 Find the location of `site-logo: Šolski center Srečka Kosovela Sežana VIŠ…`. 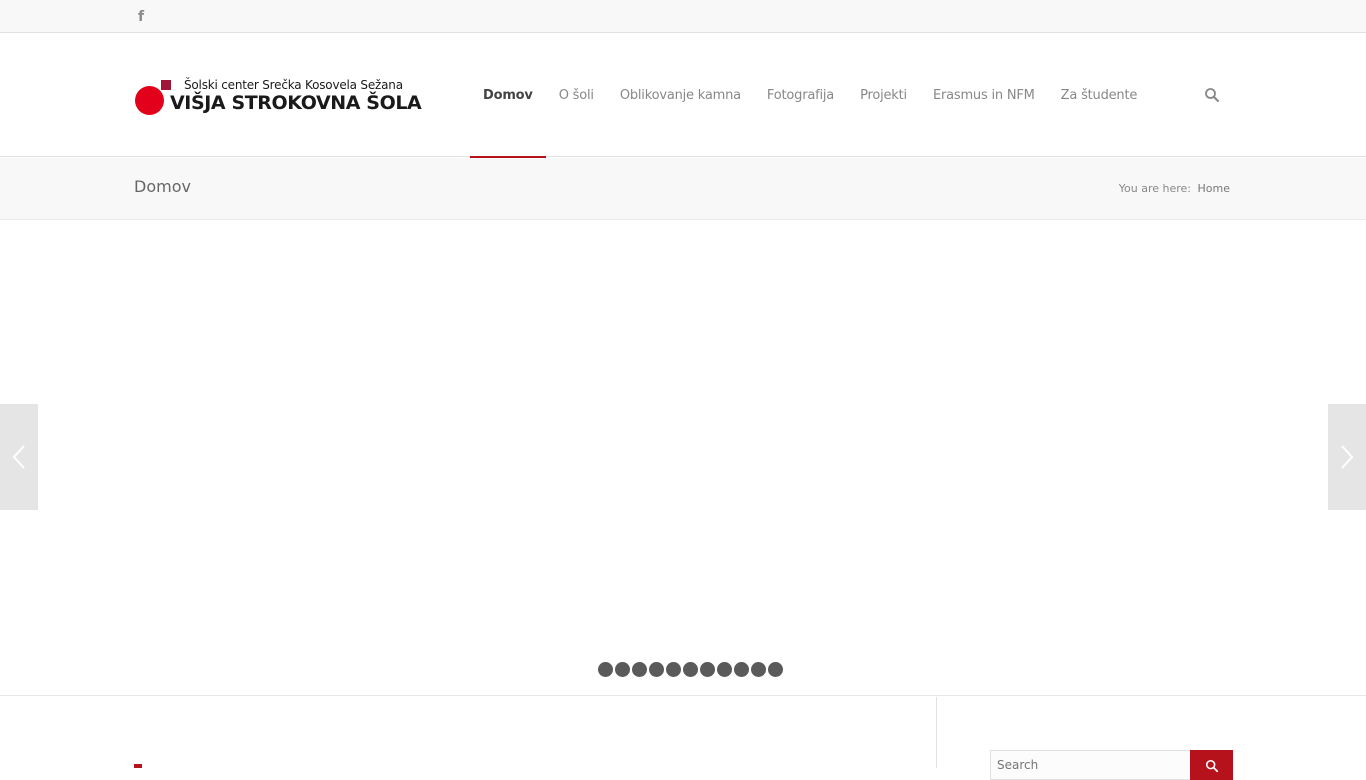

site-logo: Šolski center Srečka Kosovela Sežana VIŠ… is located at coordinates (278, 98).